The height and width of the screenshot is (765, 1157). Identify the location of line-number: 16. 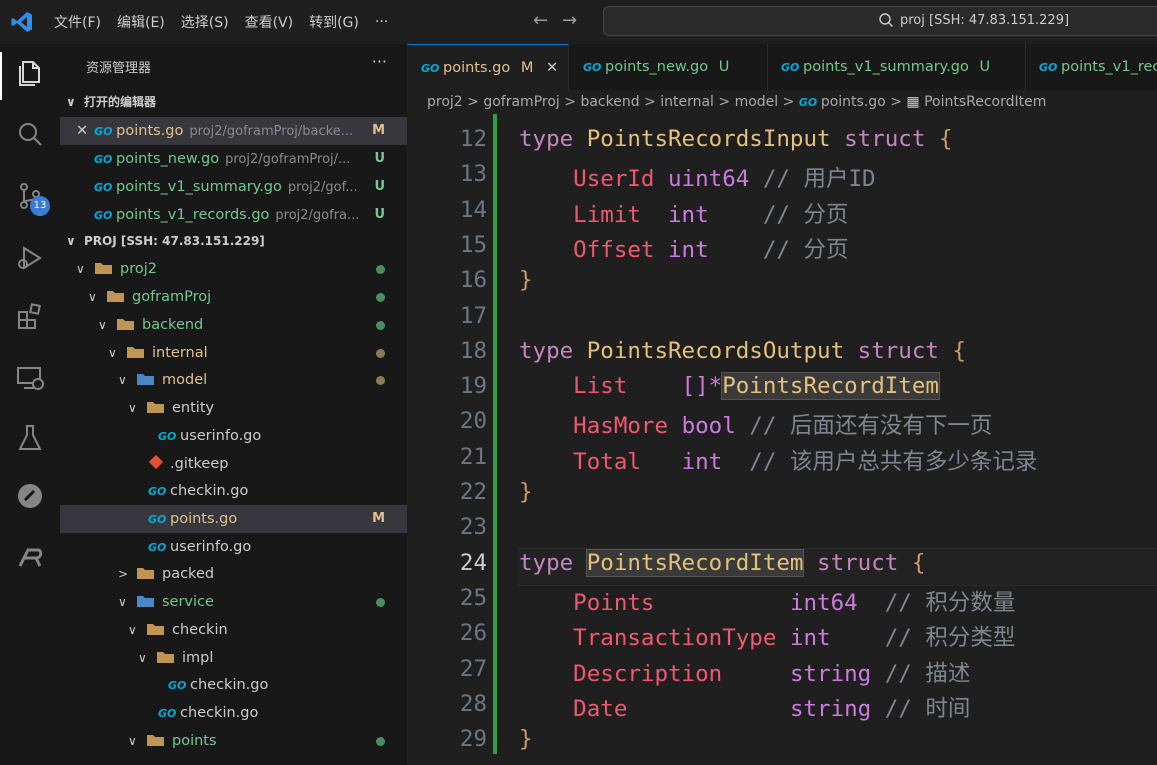
(473, 280).